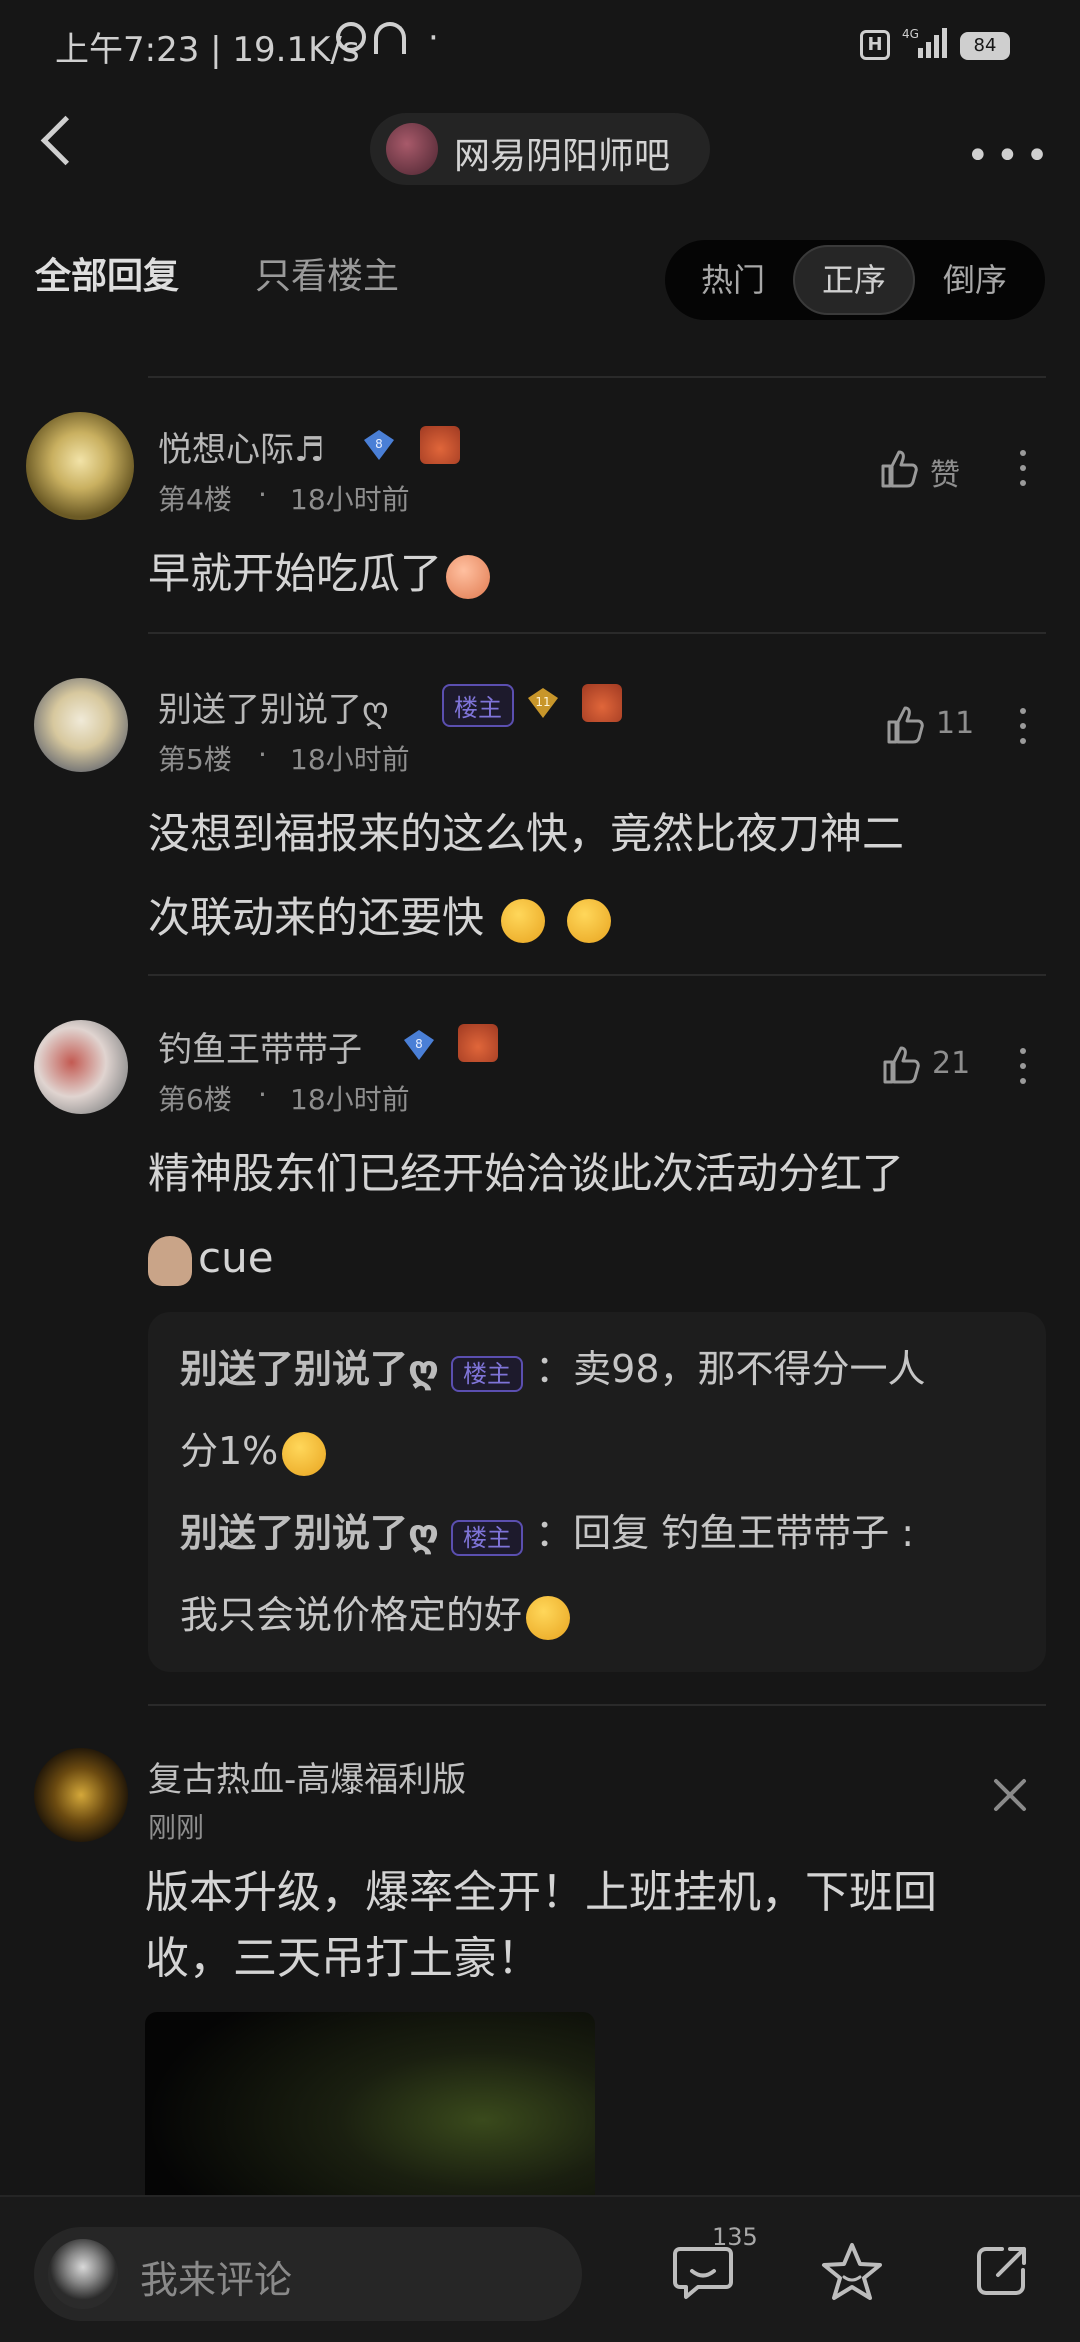 The width and height of the screenshot is (1080, 2342). What do you see at coordinates (562, 156) in the screenshot?
I see `forum-name: 网易阴阳师吧` at bounding box center [562, 156].